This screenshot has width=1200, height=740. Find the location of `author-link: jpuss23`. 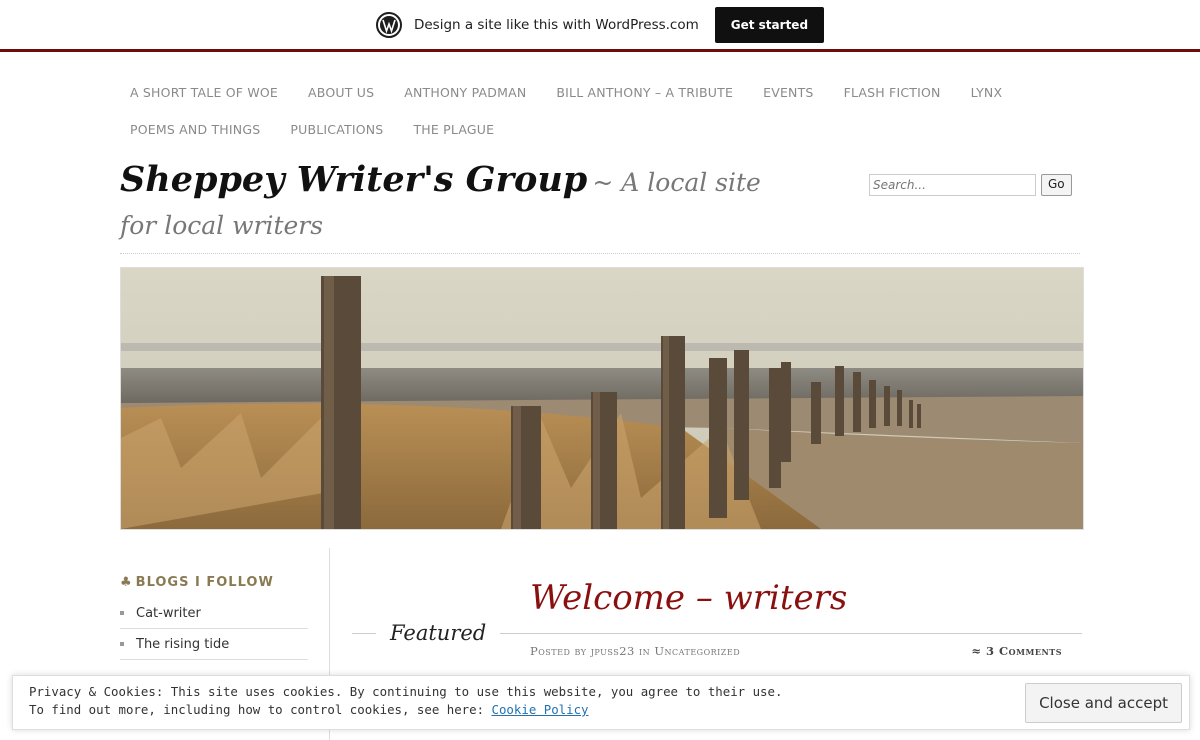

author-link: jpuss23 is located at coordinates (613, 651).